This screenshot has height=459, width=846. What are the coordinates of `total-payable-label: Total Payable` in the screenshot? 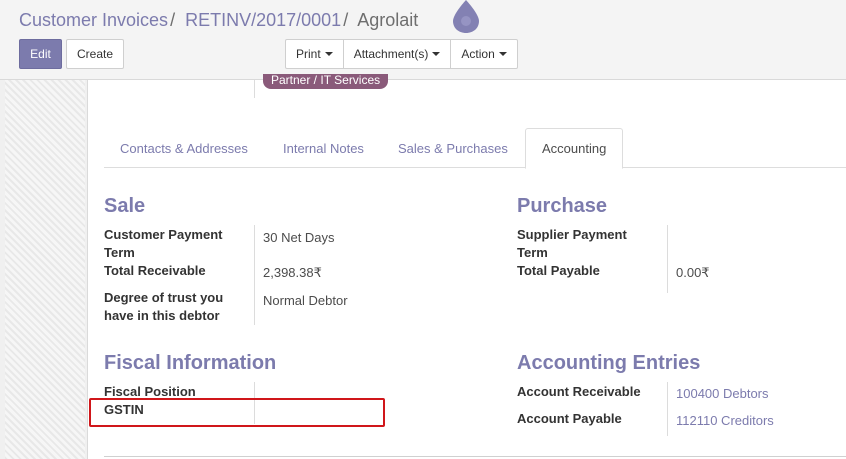 It's located at (558, 270).